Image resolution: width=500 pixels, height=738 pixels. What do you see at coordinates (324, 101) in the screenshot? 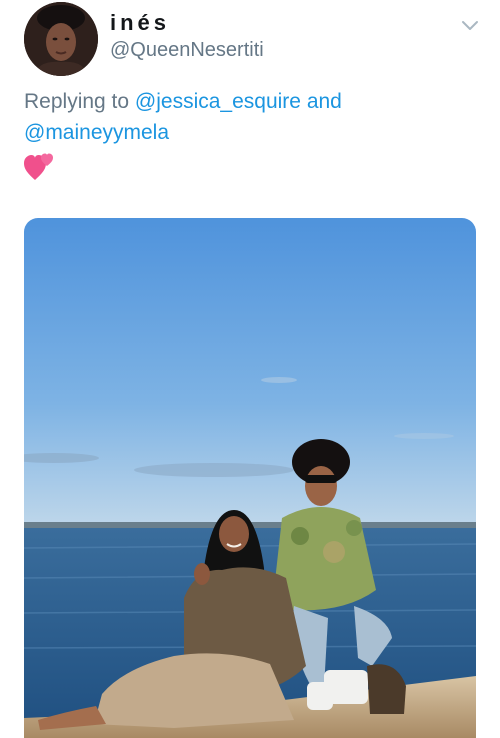
I see `reply-conjunction: and` at bounding box center [324, 101].